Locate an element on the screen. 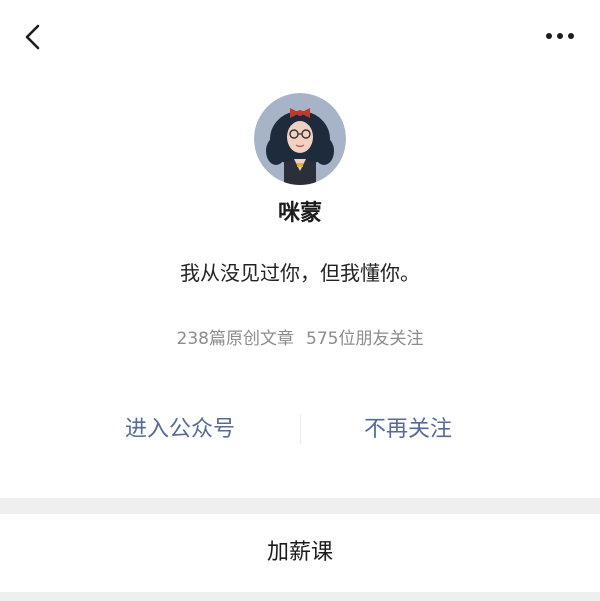 This screenshot has width=600, height=601. section-separator is located at coordinates (300, 506).